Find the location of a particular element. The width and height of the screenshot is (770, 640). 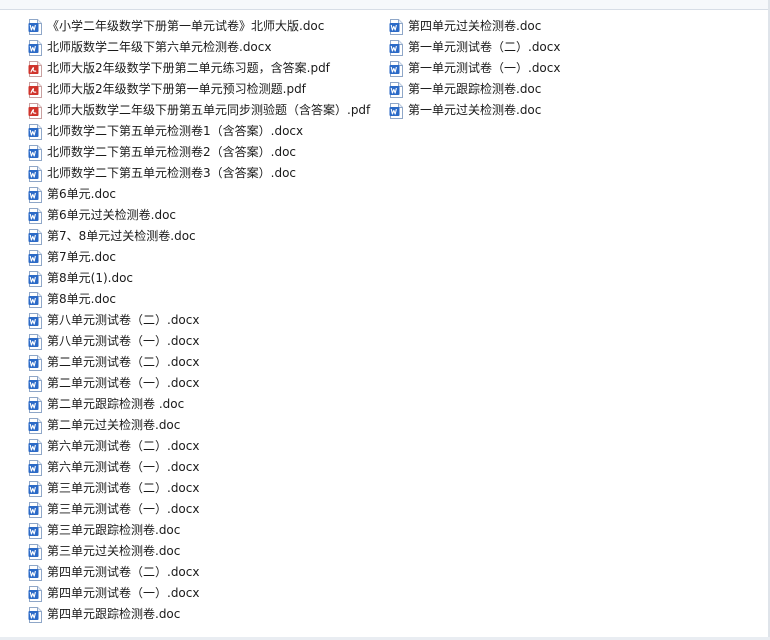

file-item-0-1: 北师版数学二年级下第六单元检测卷.docx is located at coordinates (199, 47).